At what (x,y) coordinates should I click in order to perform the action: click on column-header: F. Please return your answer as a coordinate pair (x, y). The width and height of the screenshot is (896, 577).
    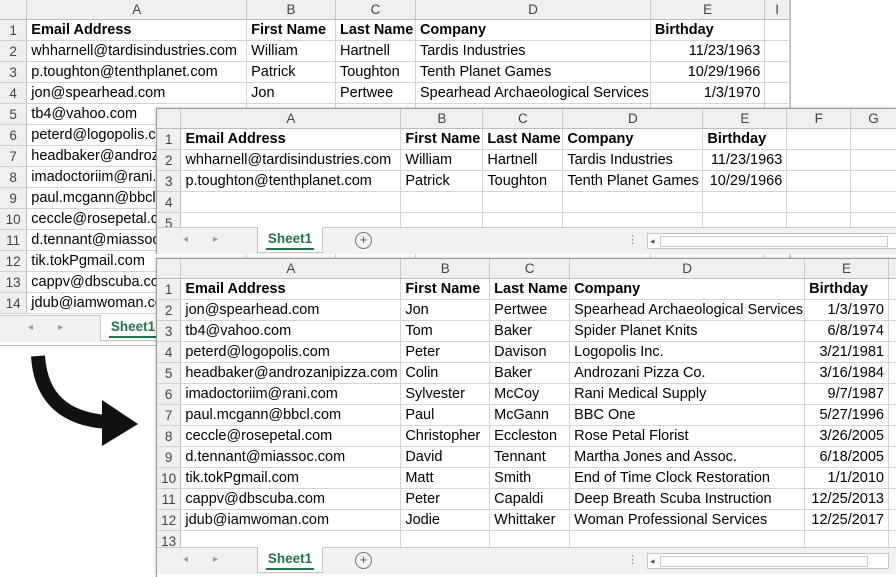
    Looking at the image, I should click on (819, 119).